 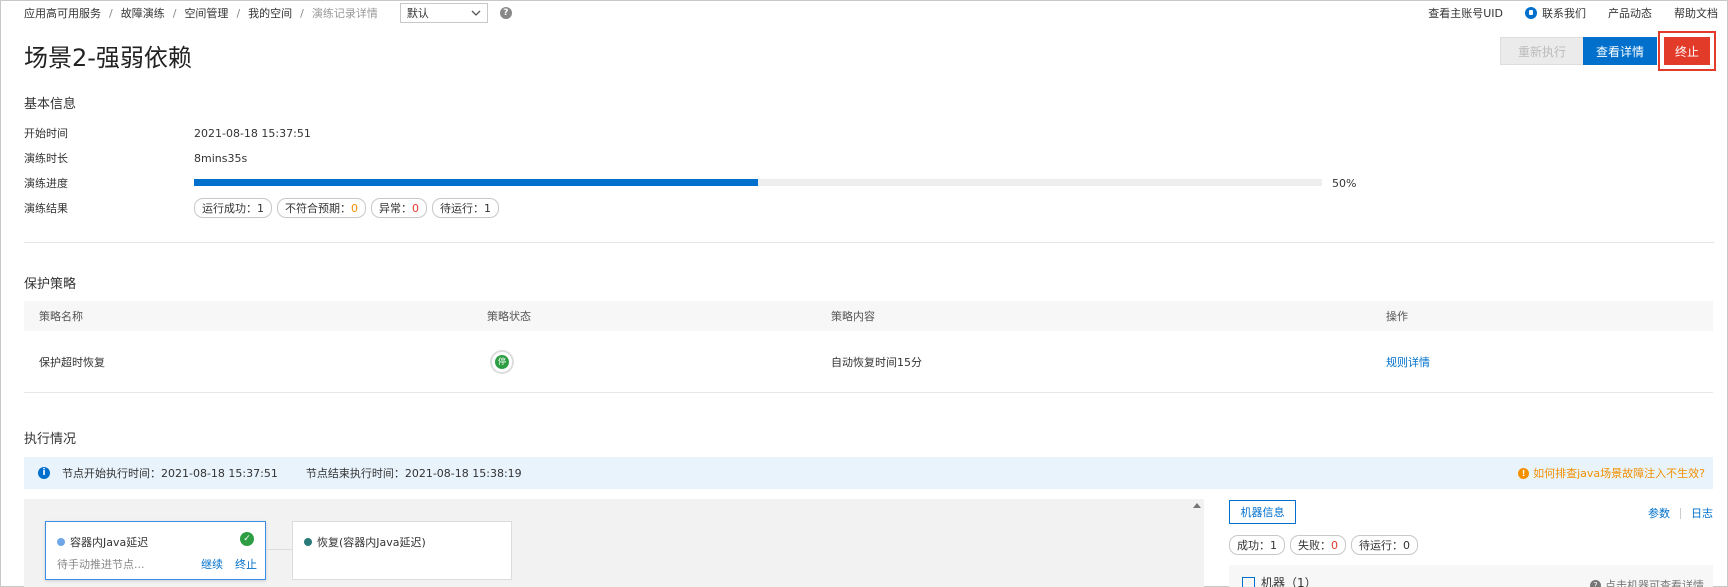 What do you see at coordinates (344, 13) in the screenshot?
I see `breadcrumb-current: 演练记录详情` at bounding box center [344, 13].